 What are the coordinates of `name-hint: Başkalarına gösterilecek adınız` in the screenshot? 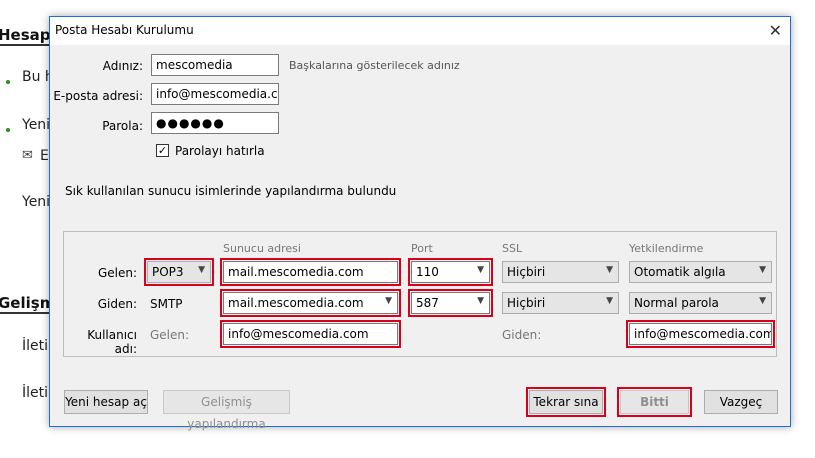 It's located at (374, 65).